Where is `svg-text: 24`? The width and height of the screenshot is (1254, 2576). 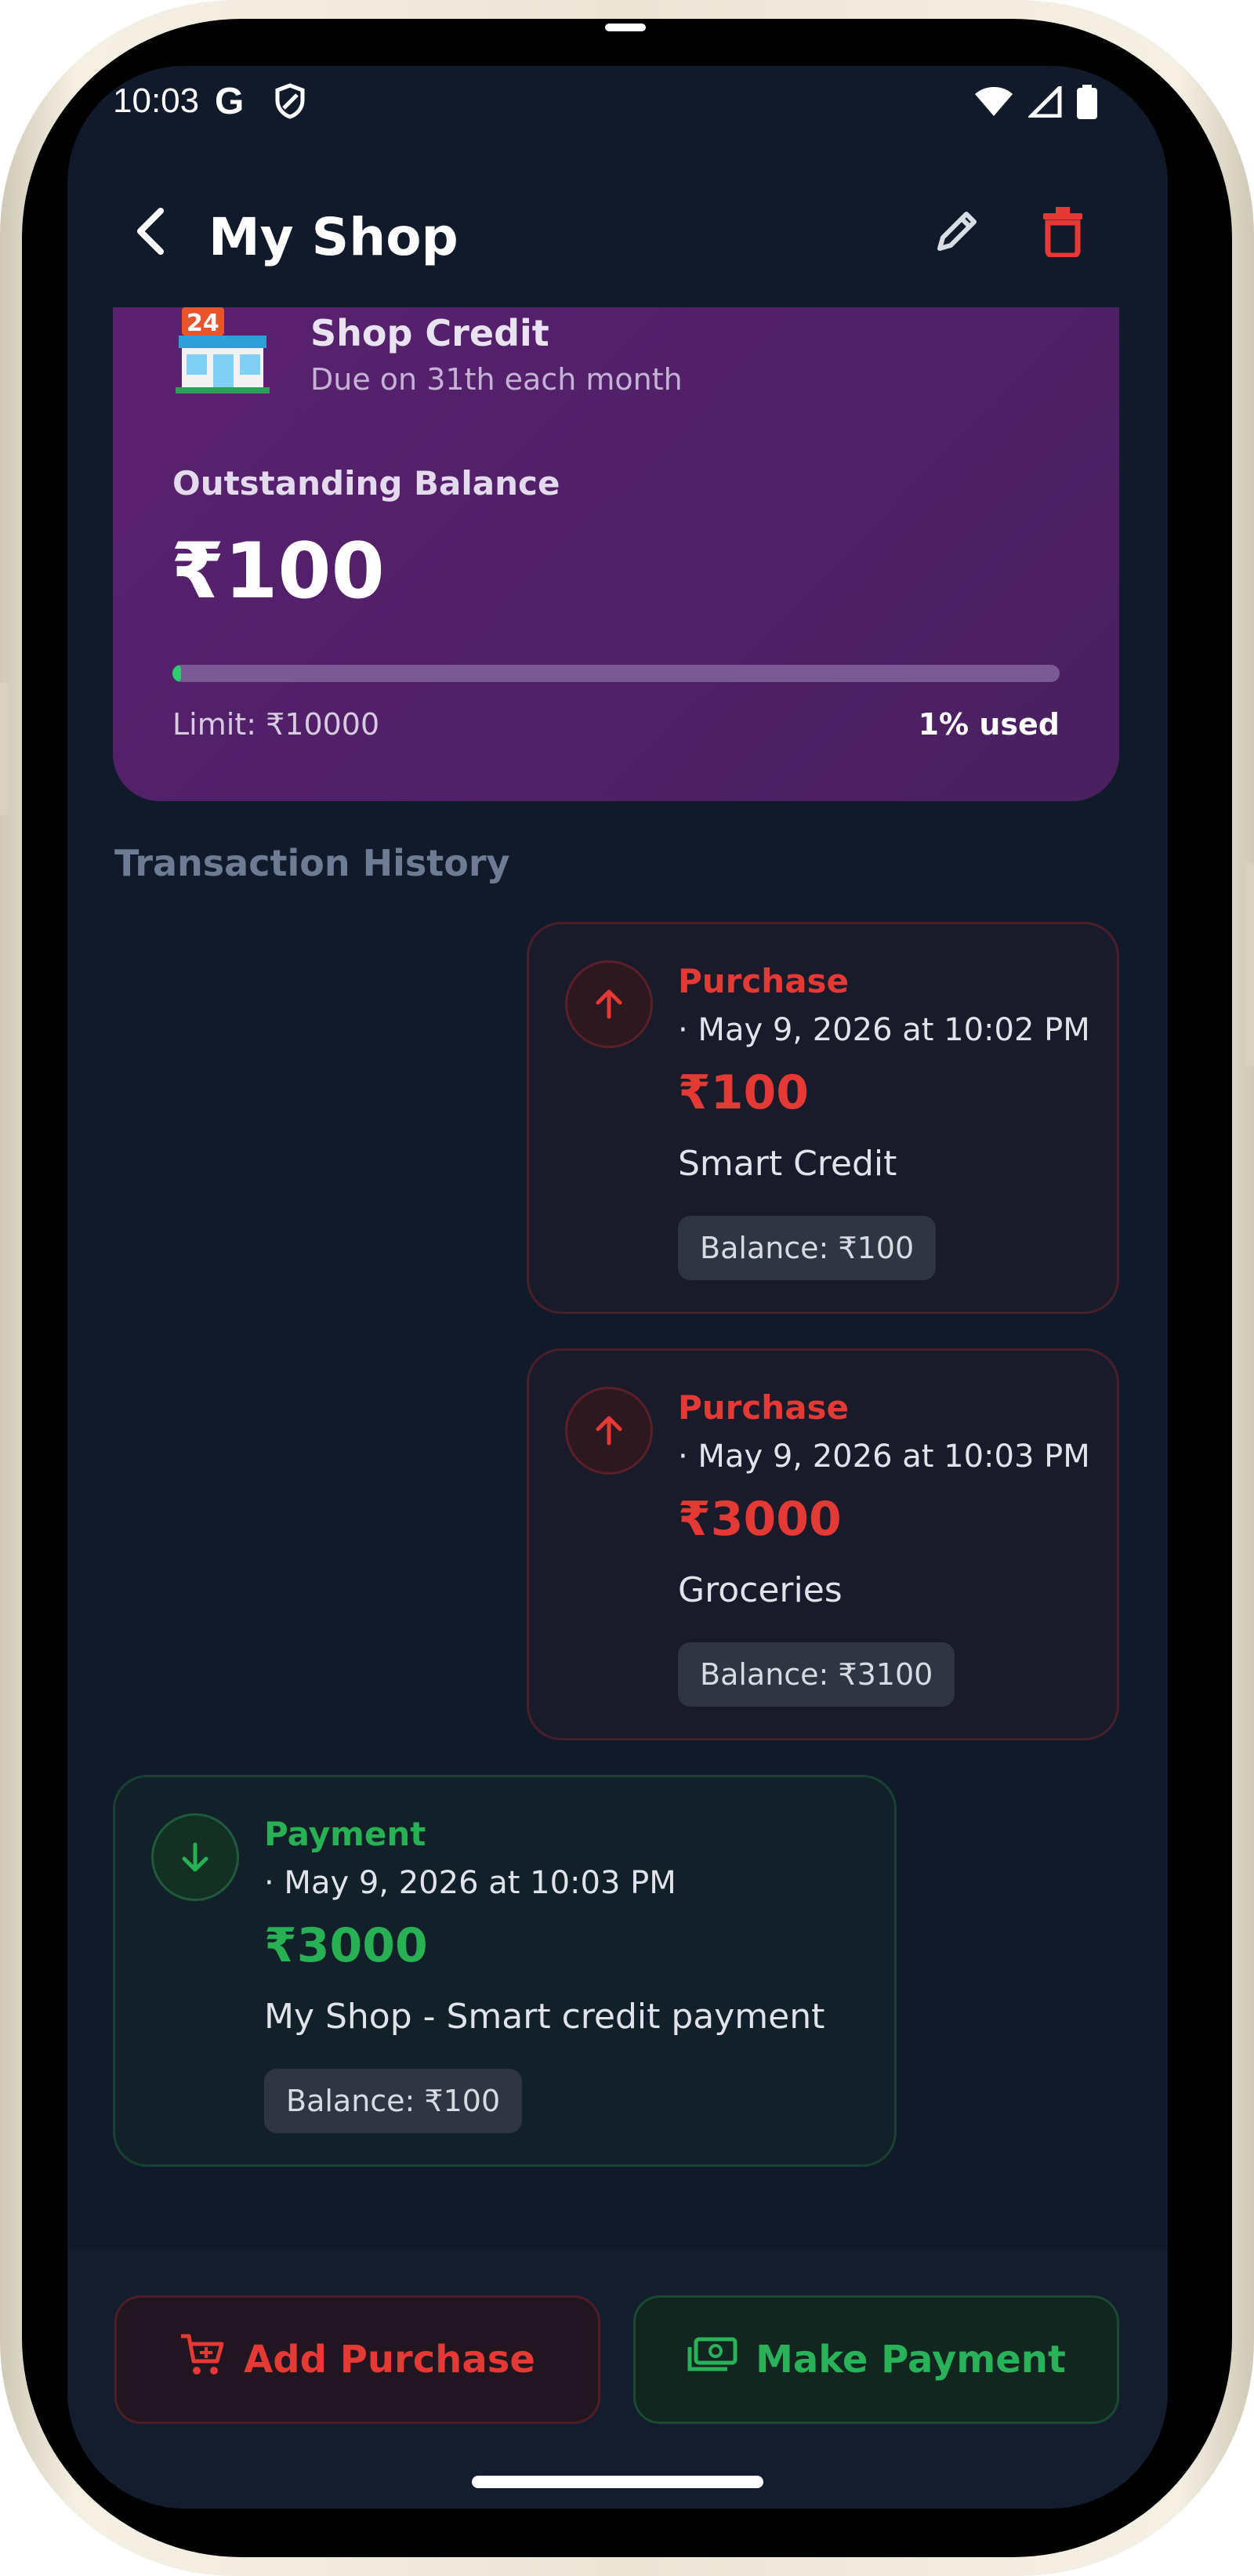
svg-text: 24 is located at coordinates (203, 324).